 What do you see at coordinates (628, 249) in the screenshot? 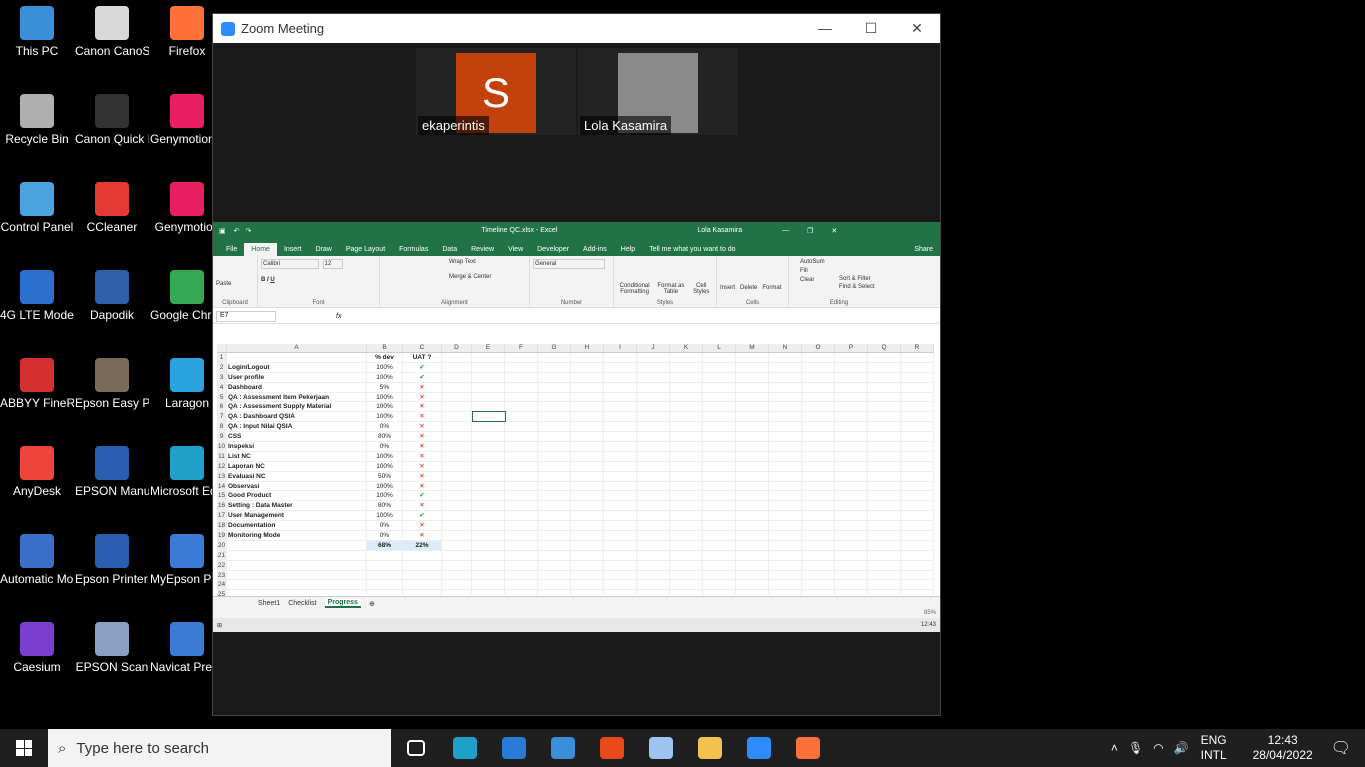
I see `tab-help: Help` at bounding box center [628, 249].